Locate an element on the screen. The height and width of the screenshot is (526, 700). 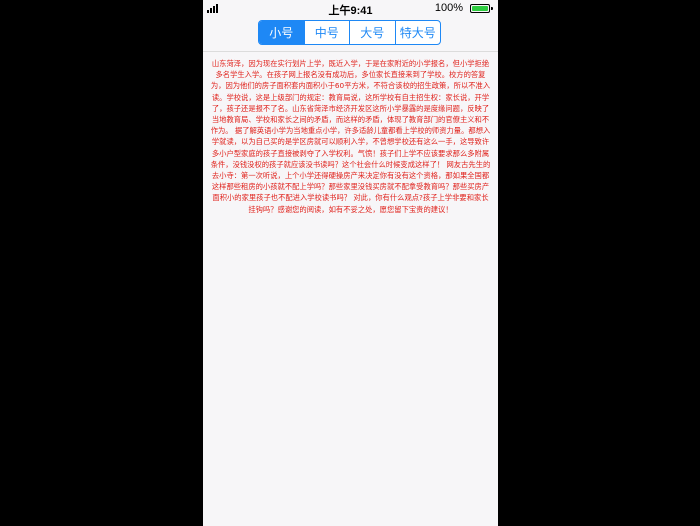
toolbar: 小号 中号 大号 特大号 is located at coordinates (350, 34).